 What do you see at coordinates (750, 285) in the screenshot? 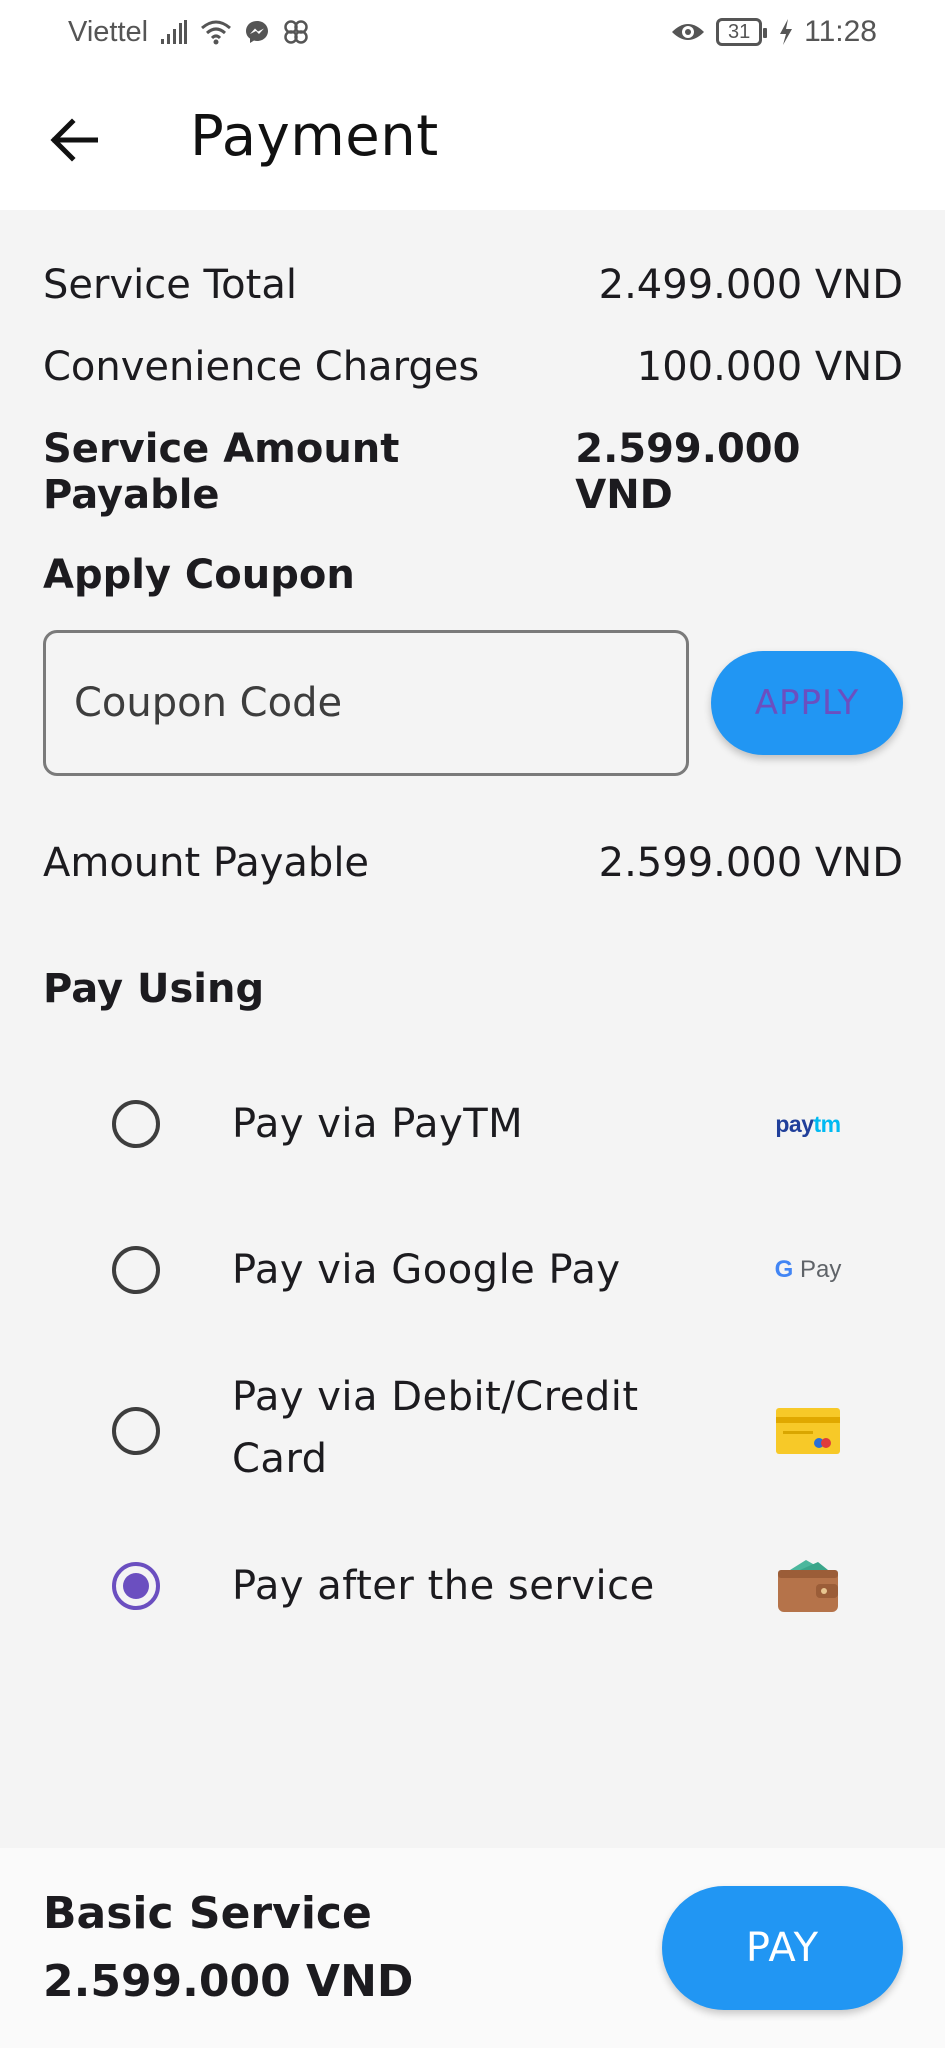
I see `service-total-value: 2.499.000 VND` at bounding box center [750, 285].